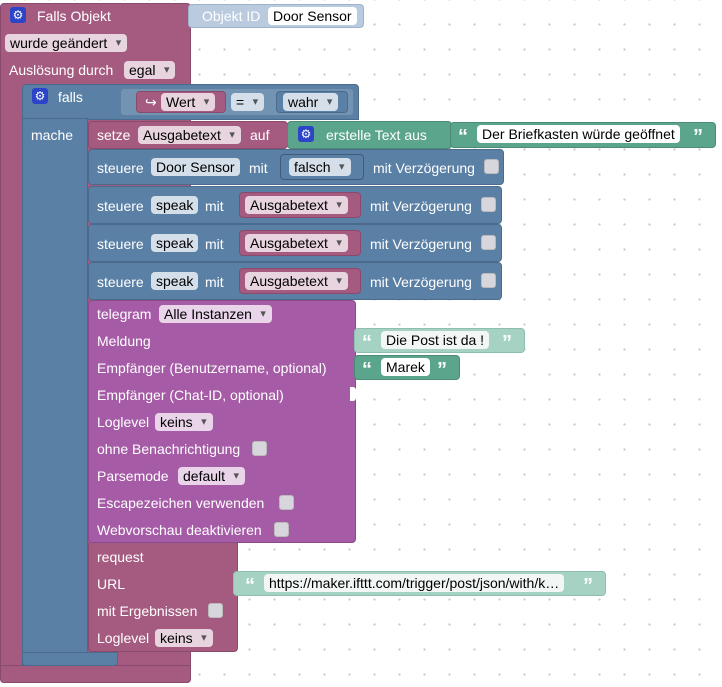 This screenshot has height=687, width=722. I want to click on request-loglevel-label: Loglevel, so click(123, 638).